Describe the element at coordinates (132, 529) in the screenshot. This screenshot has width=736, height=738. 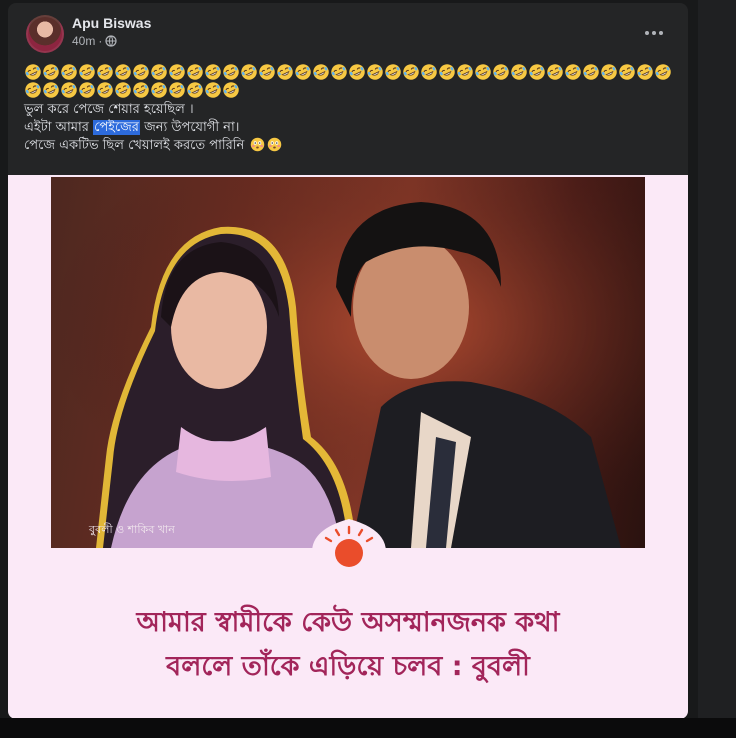
I see `photo-caption: বুবলী ও শাকিব খান` at that location.